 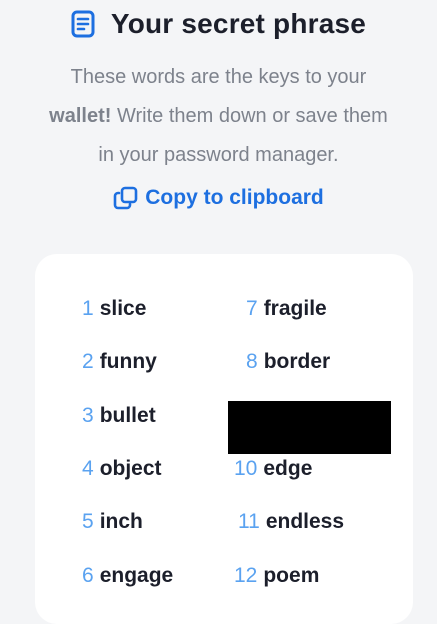 I want to click on phrase-word-6: 6 engage, so click(x=128, y=575).